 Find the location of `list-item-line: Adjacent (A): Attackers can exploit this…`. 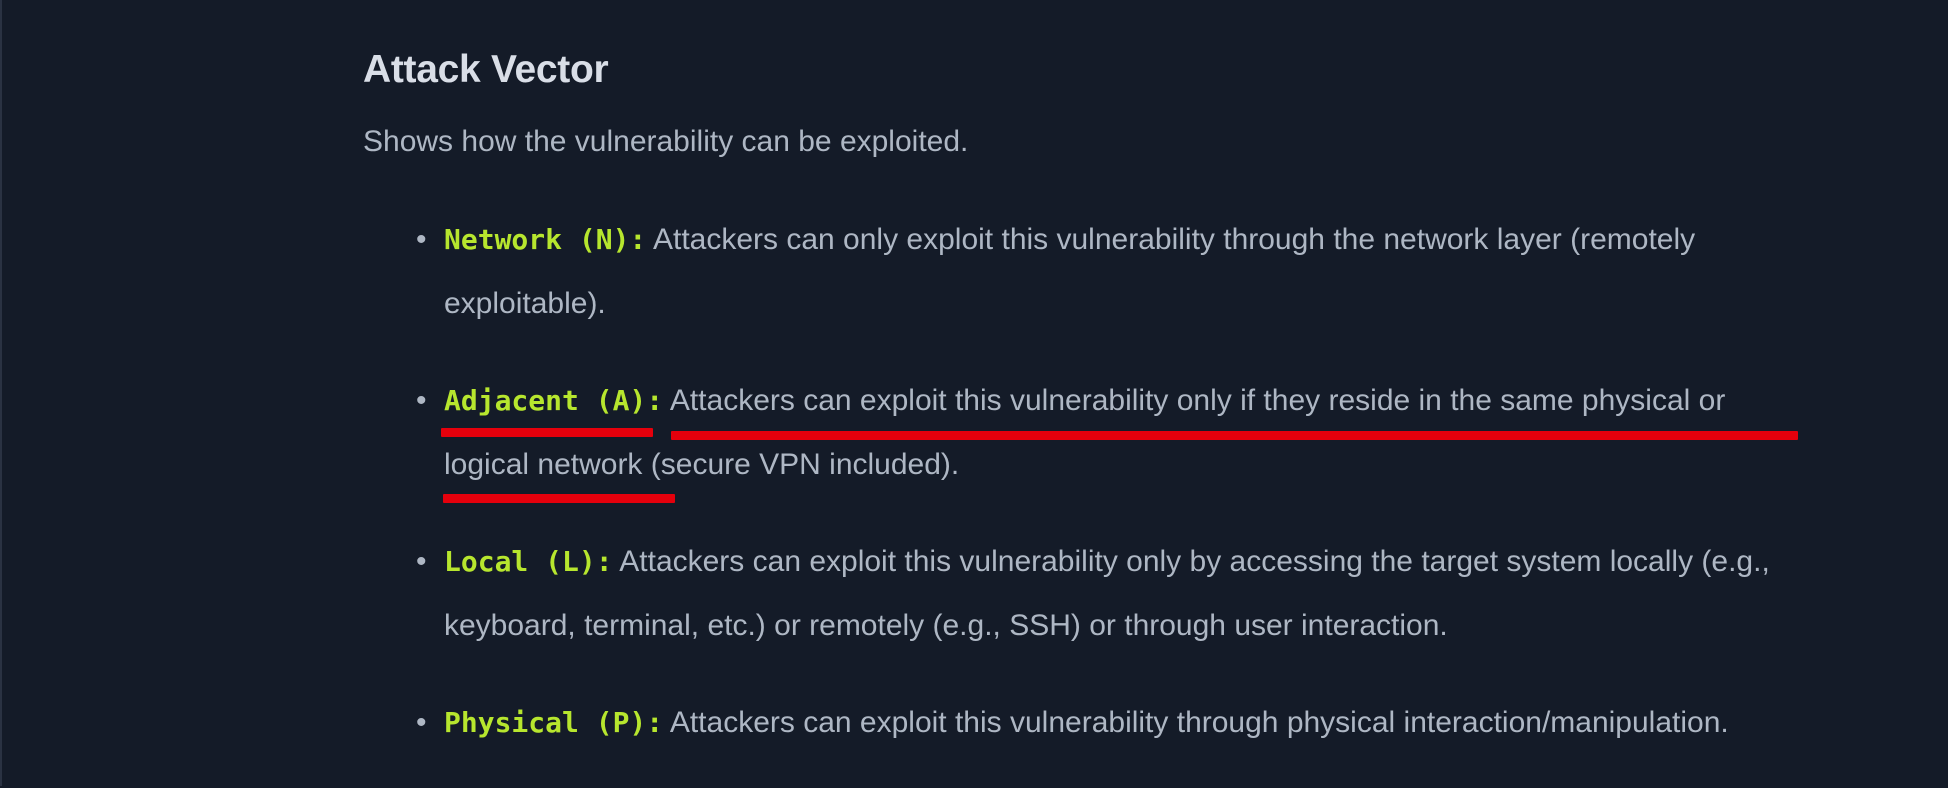

list-item-line: Adjacent (A): Attackers can exploit this… is located at coordinates (1148, 401).